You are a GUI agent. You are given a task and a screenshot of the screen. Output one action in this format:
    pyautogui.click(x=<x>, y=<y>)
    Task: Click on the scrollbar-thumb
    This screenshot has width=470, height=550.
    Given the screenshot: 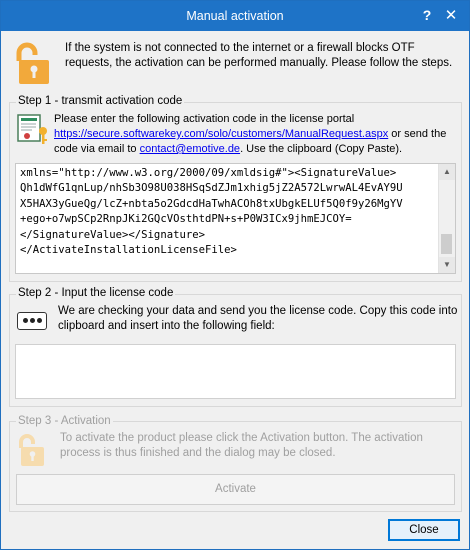 What is the action you would take?
    pyautogui.click(x=446, y=244)
    